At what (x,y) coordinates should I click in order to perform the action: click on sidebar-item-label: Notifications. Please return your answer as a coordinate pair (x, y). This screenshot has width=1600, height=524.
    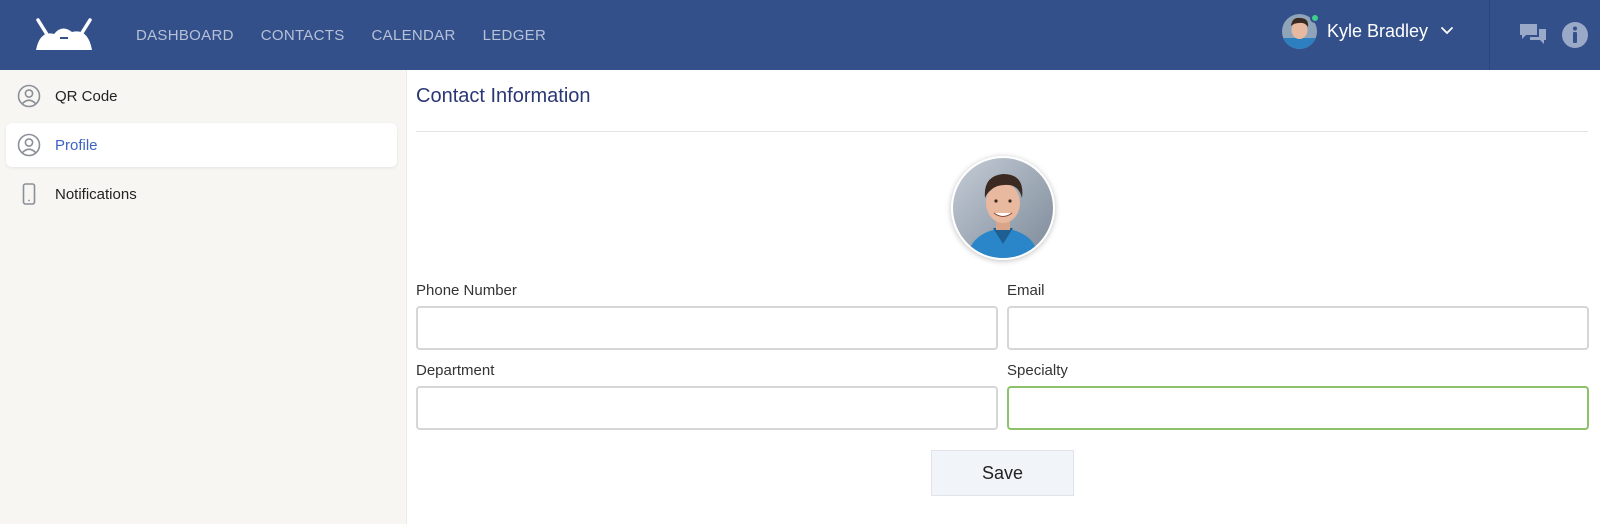
    Looking at the image, I should click on (96, 194).